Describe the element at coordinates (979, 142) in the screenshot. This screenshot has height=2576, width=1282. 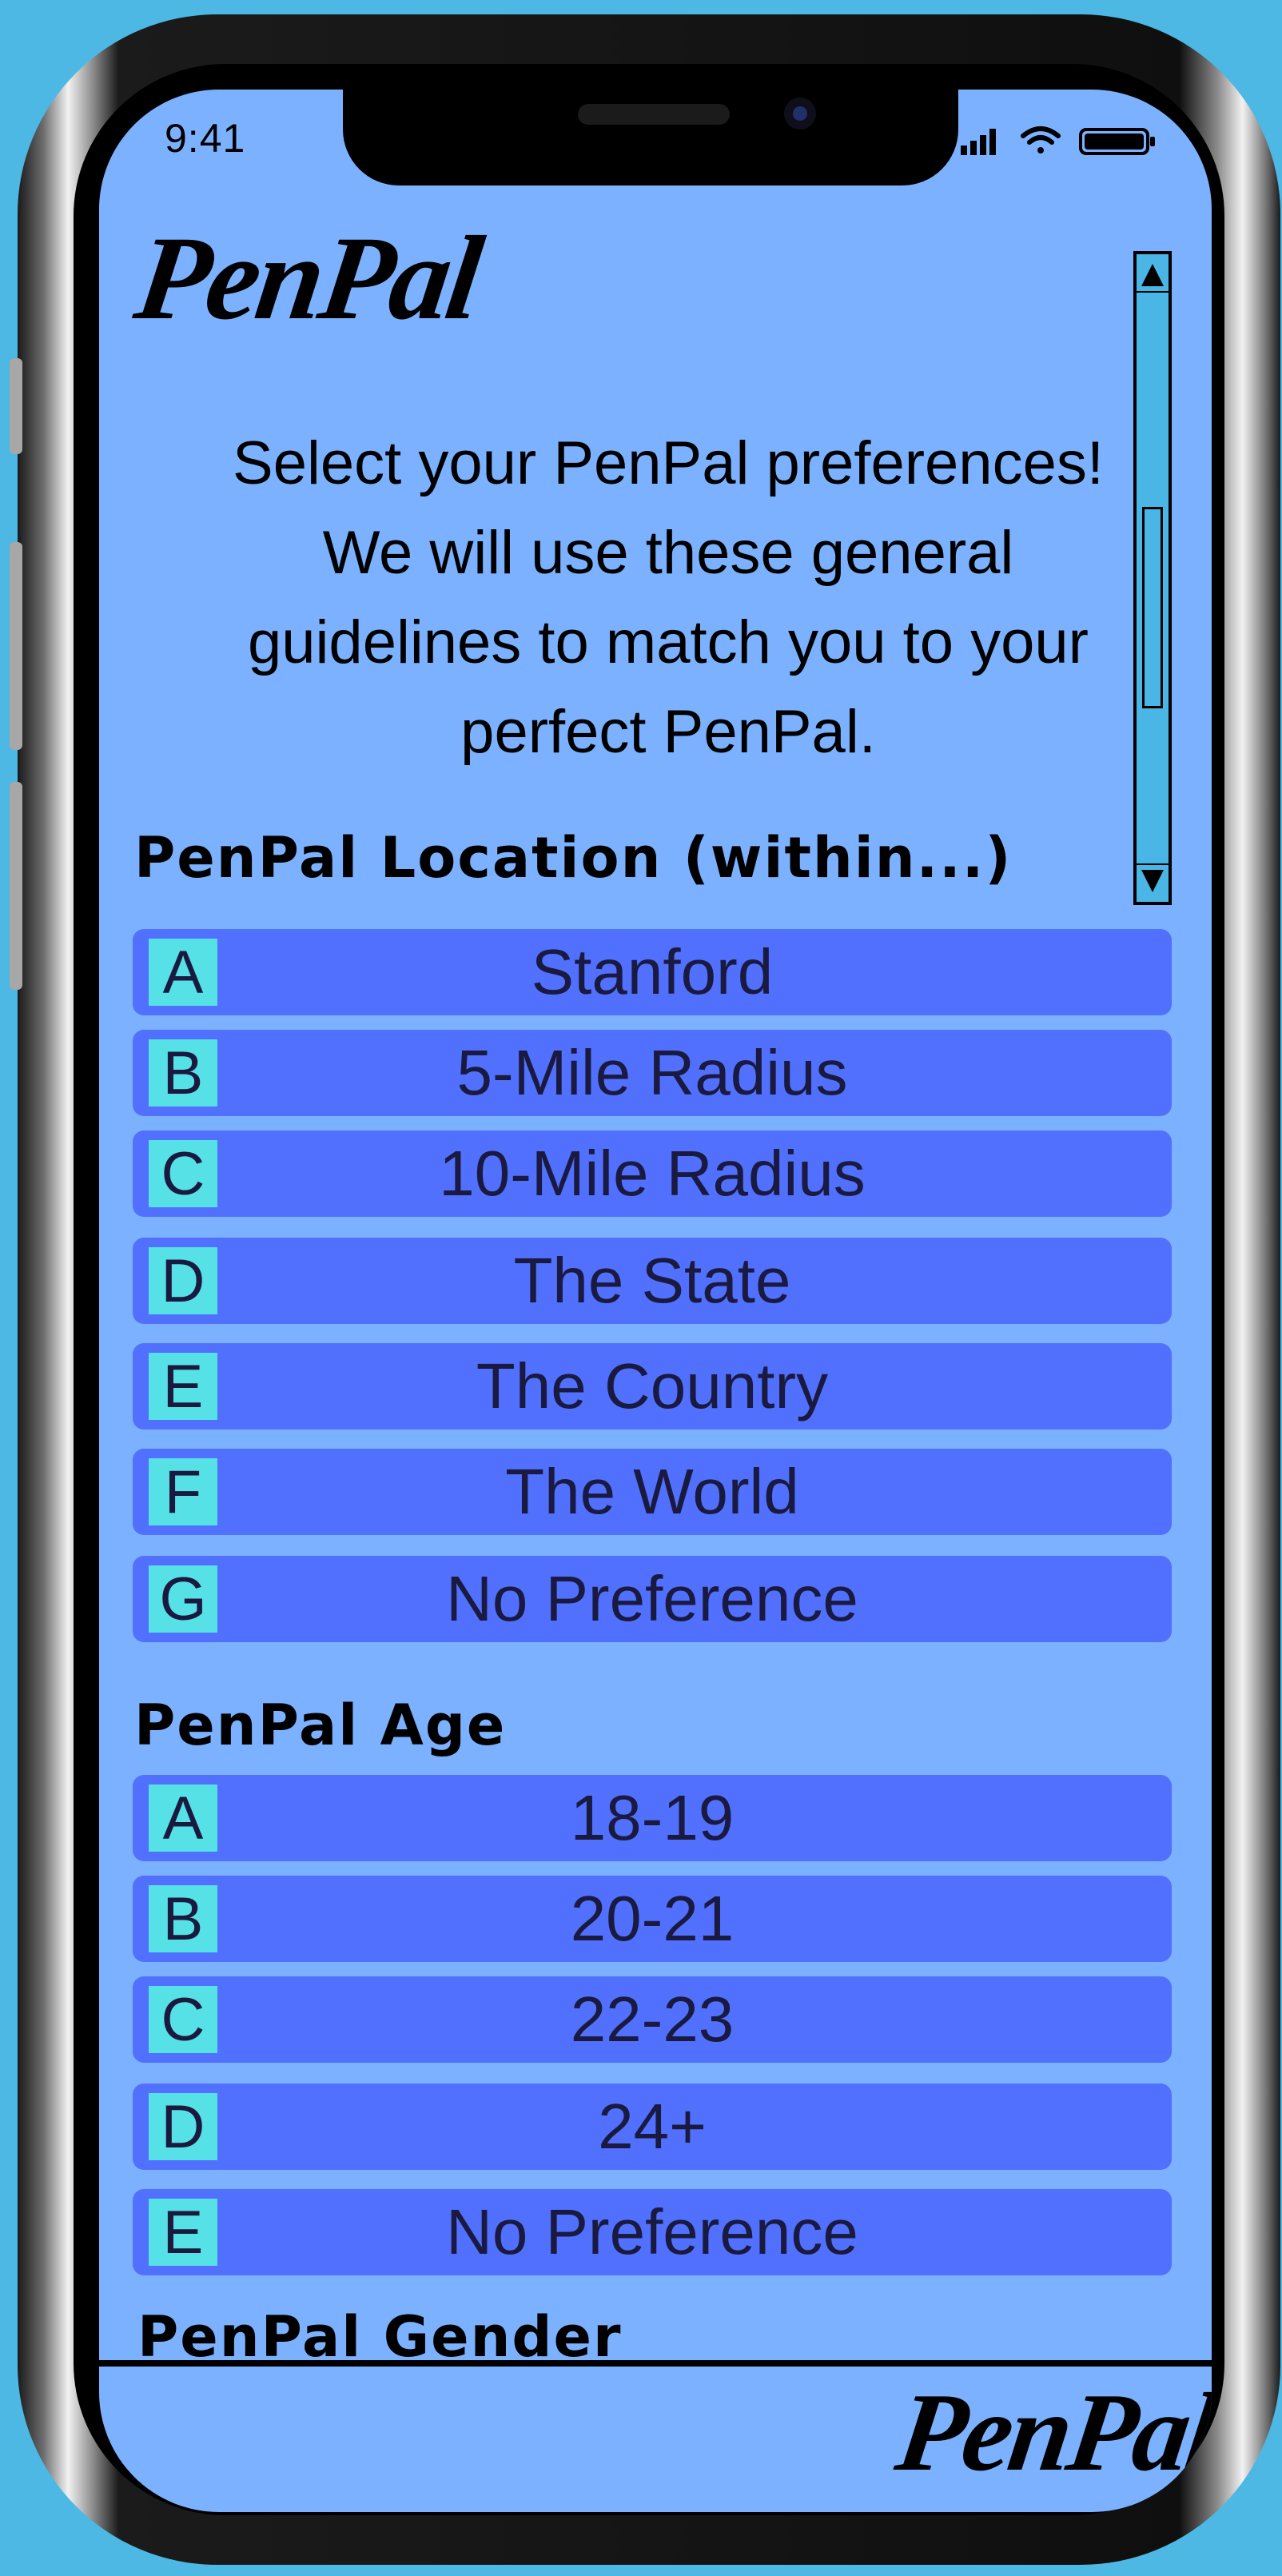
I see `signal-icon` at that location.